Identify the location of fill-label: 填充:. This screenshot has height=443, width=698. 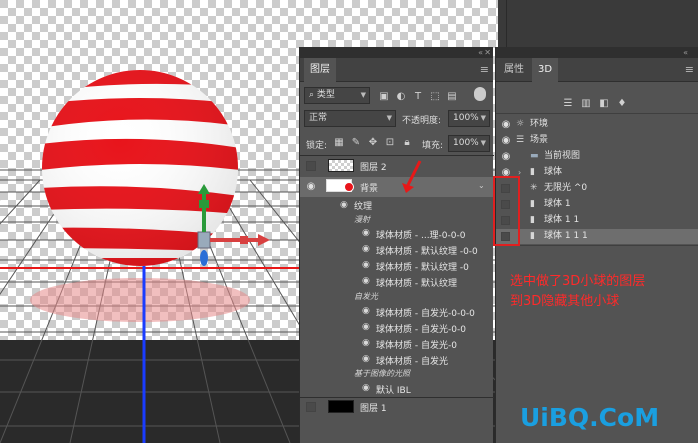
(433, 146).